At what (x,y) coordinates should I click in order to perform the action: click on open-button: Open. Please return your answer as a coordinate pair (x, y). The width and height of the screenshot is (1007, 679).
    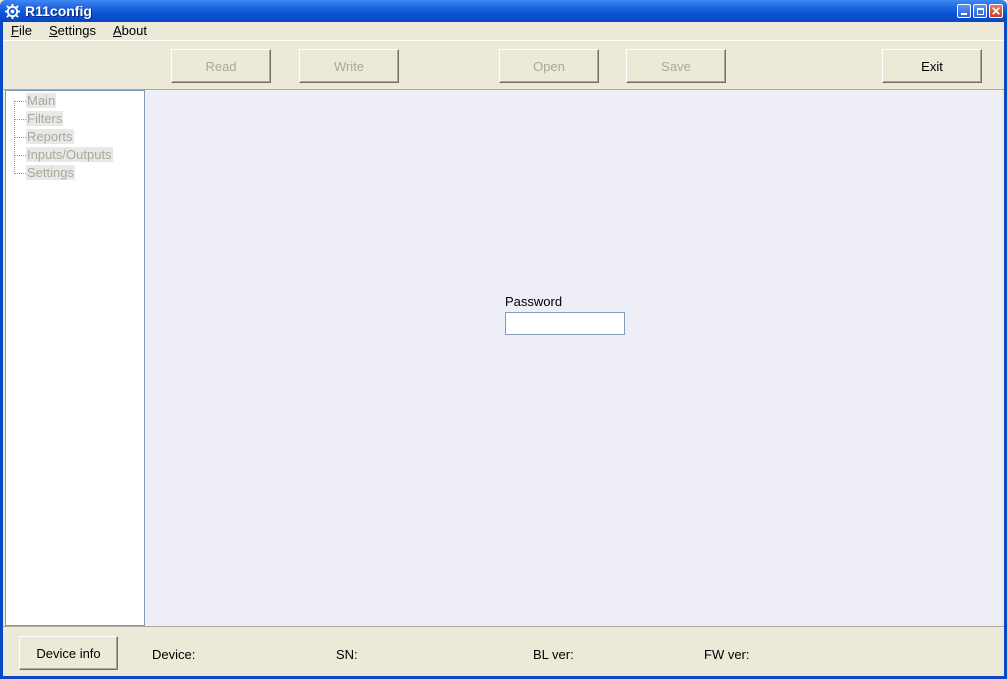
    Looking at the image, I should click on (549, 66).